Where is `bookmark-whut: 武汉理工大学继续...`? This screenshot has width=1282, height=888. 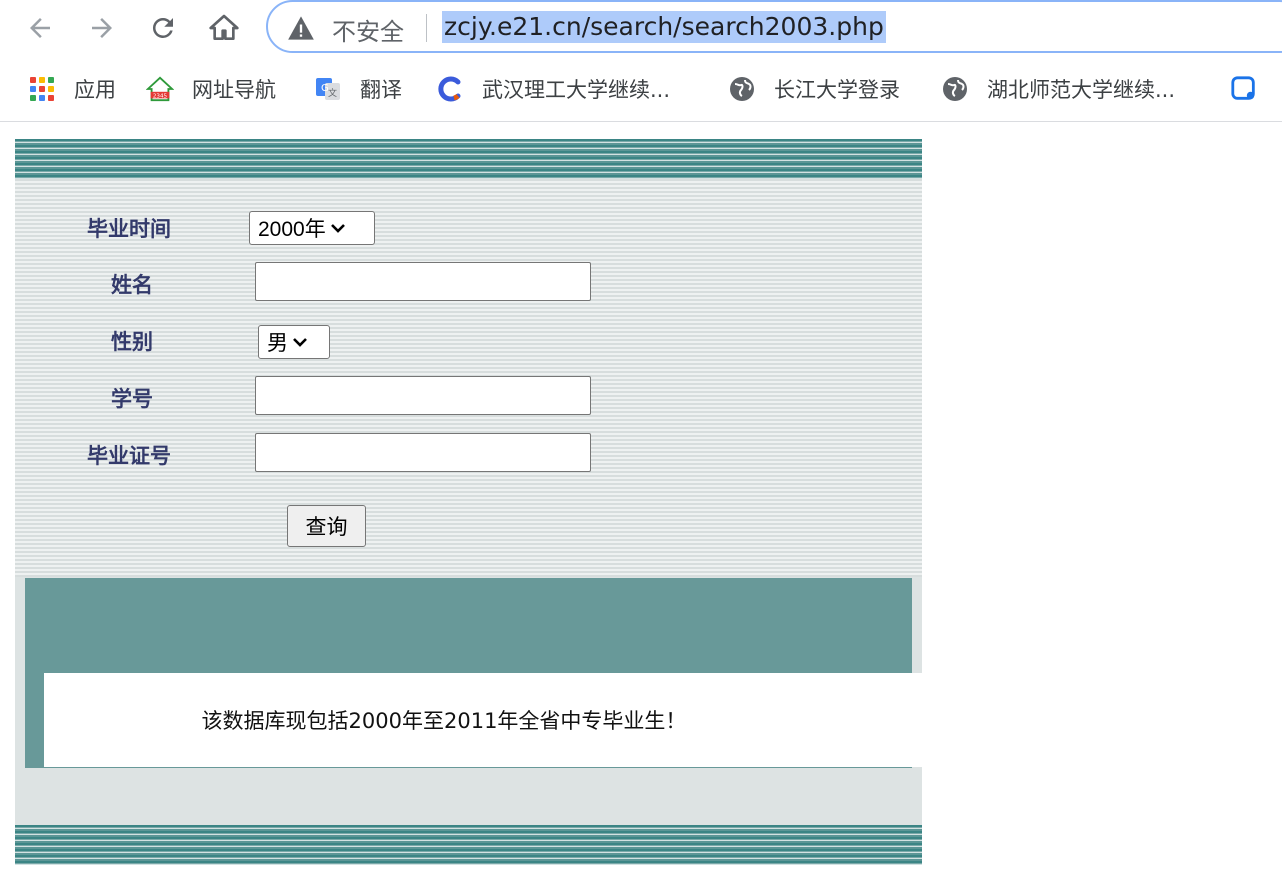 bookmark-whut: 武汉理工大学继续... is located at coordinates (553, 89).